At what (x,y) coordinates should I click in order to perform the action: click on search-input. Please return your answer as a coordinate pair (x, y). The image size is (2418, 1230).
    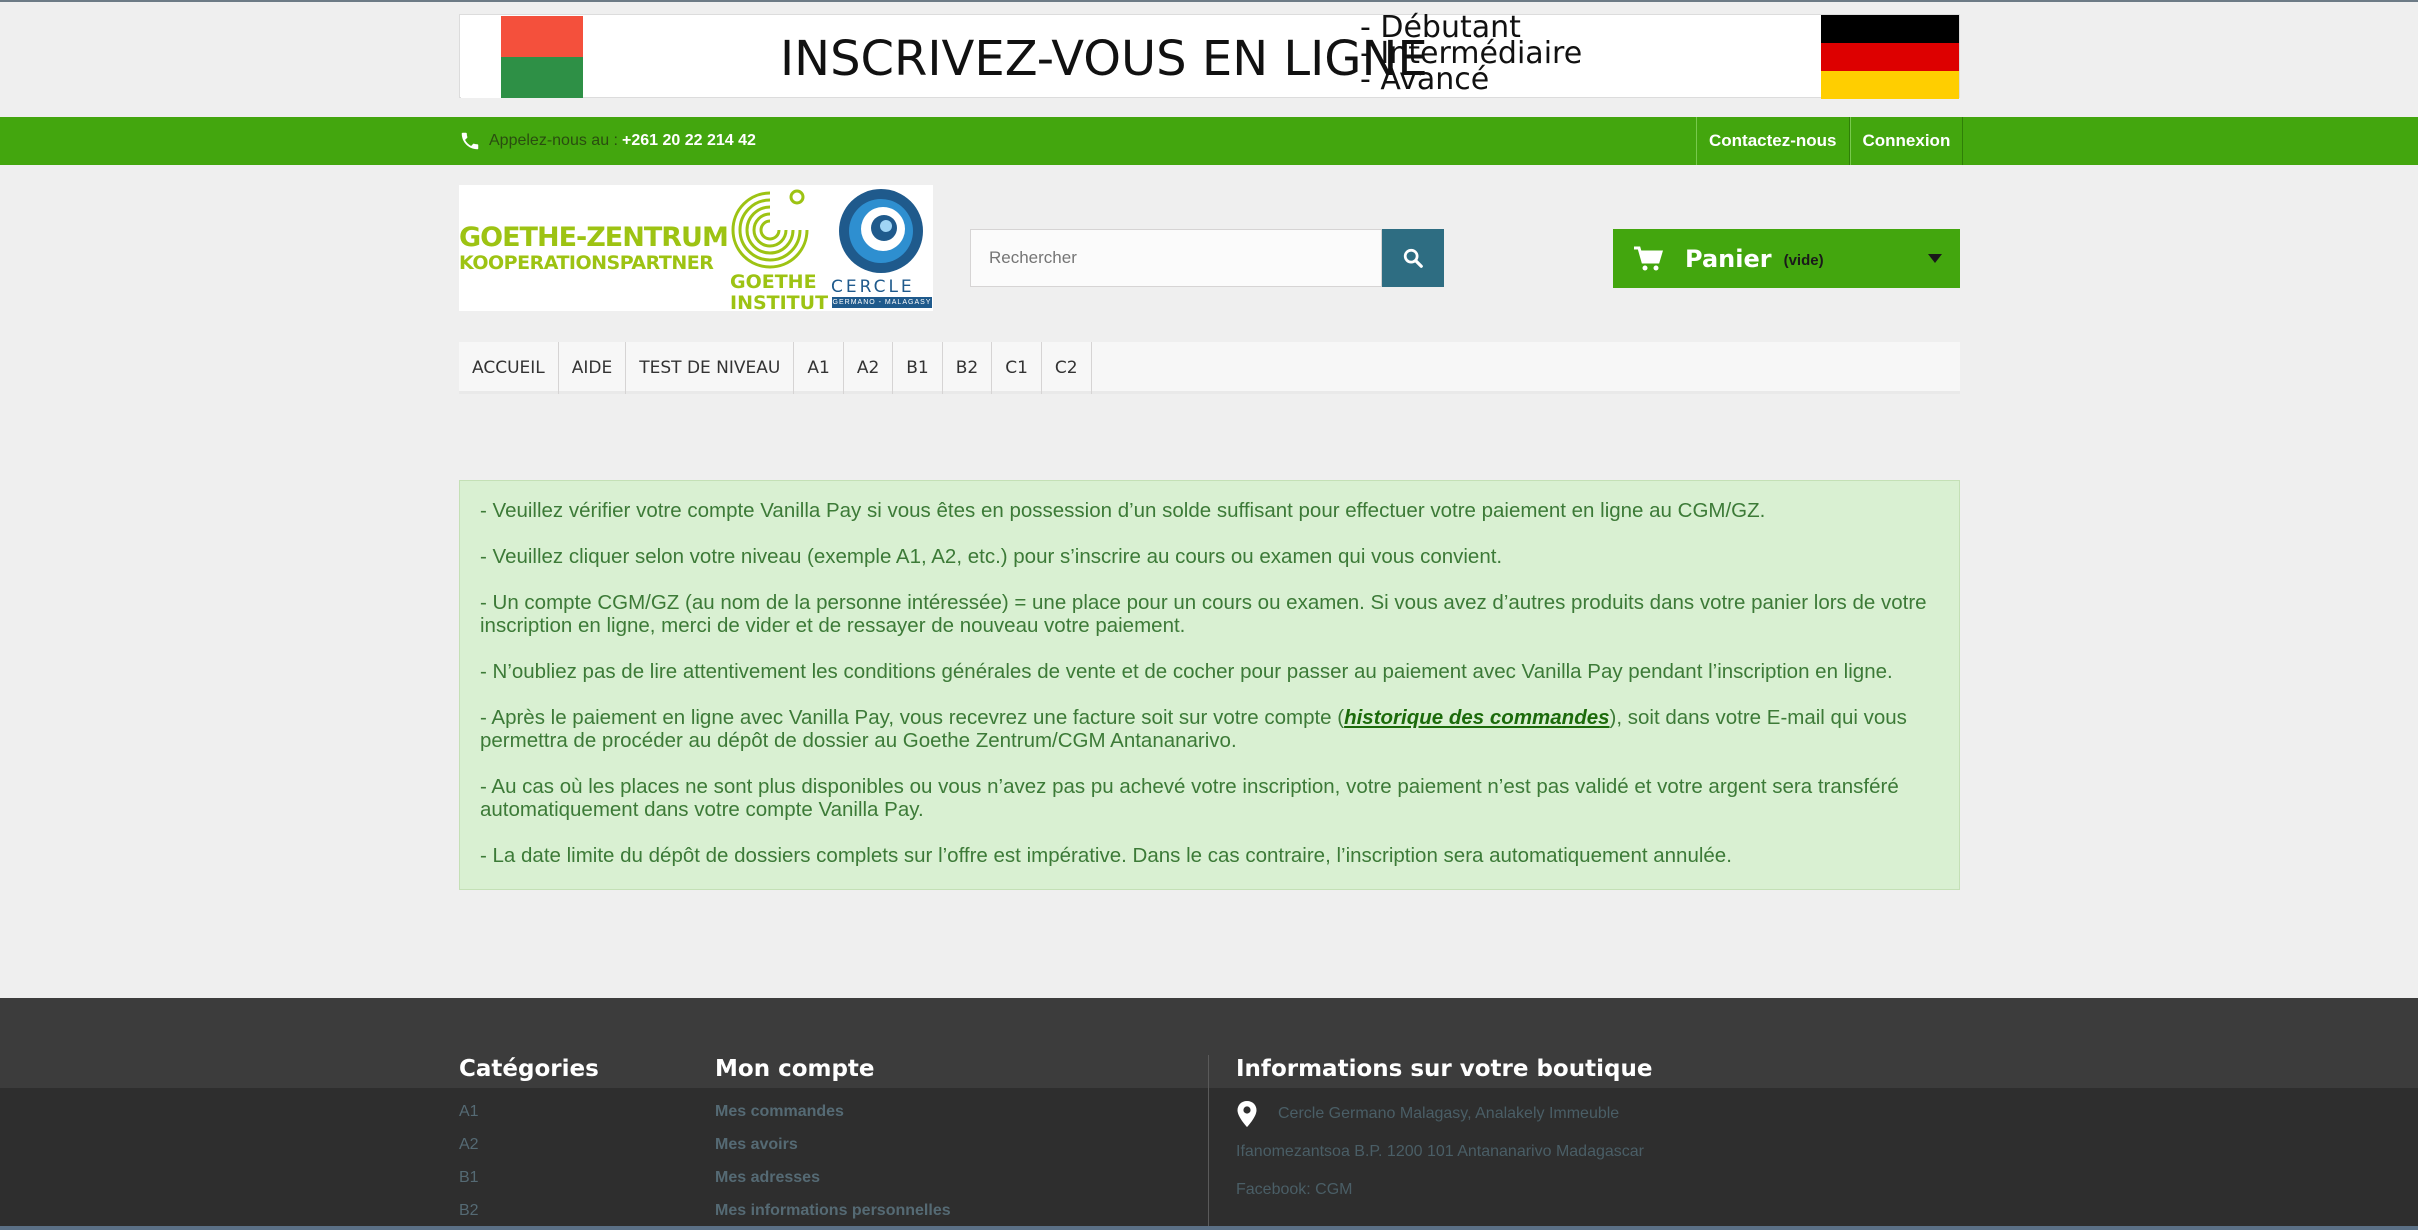
    Looking at the image, I should click on (1176, 258).